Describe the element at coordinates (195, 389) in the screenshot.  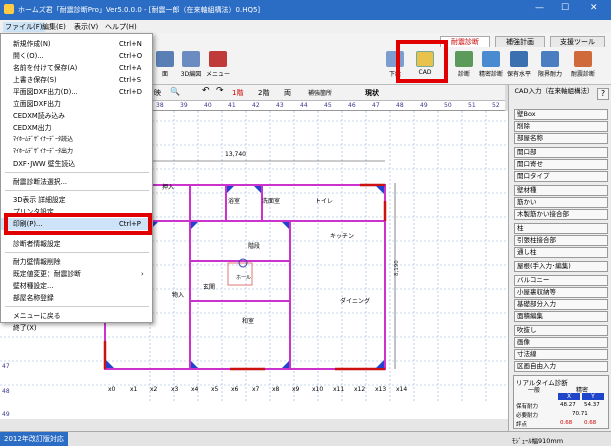
I see `grid-label: x4` at that location.